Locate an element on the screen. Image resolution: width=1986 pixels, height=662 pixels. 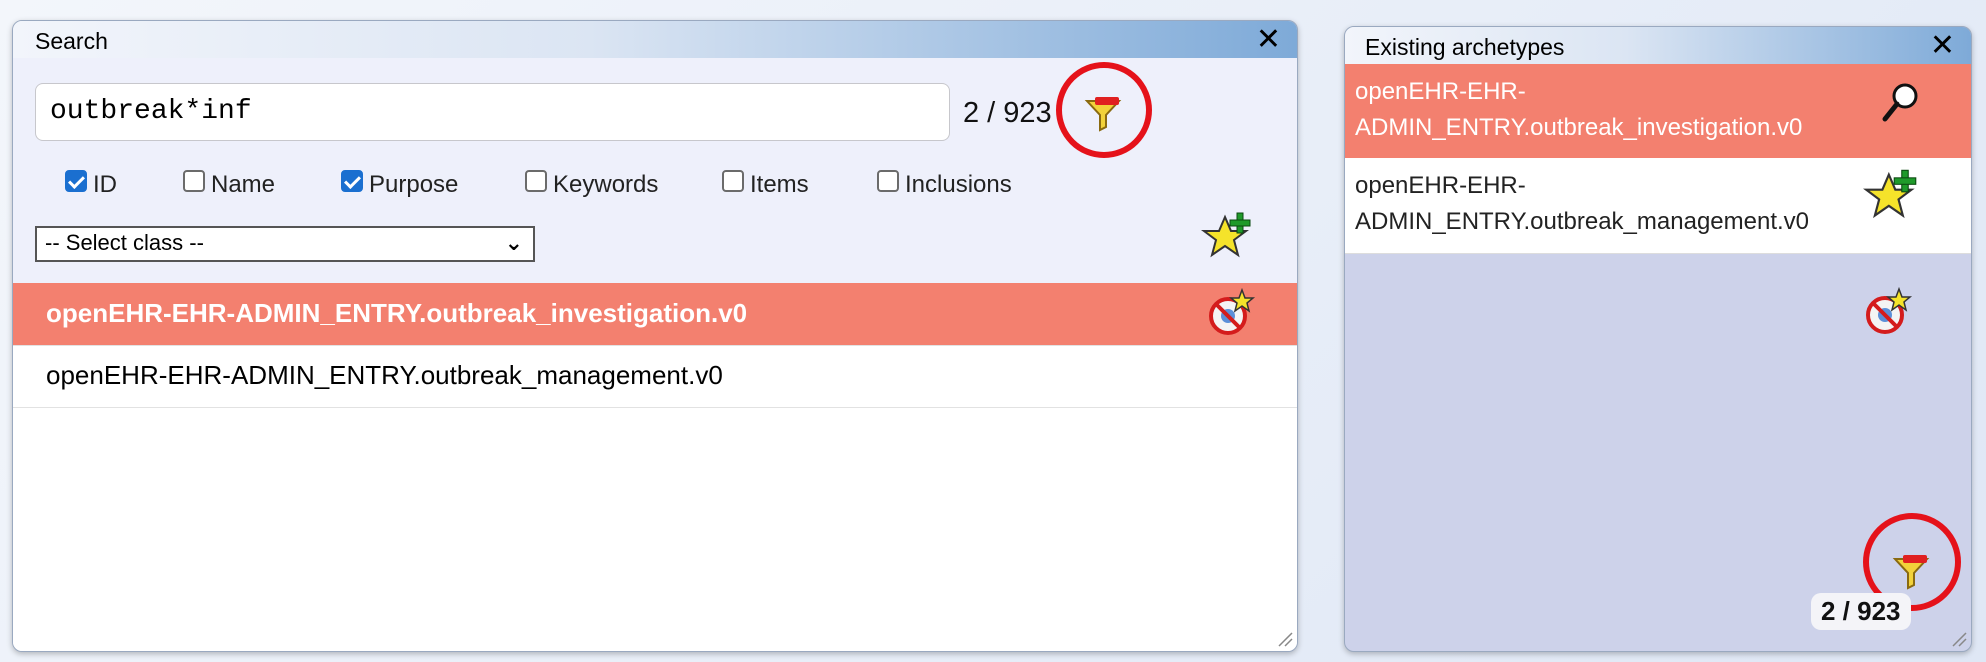
checkbox-id-box is located at coordinates (76, 181).